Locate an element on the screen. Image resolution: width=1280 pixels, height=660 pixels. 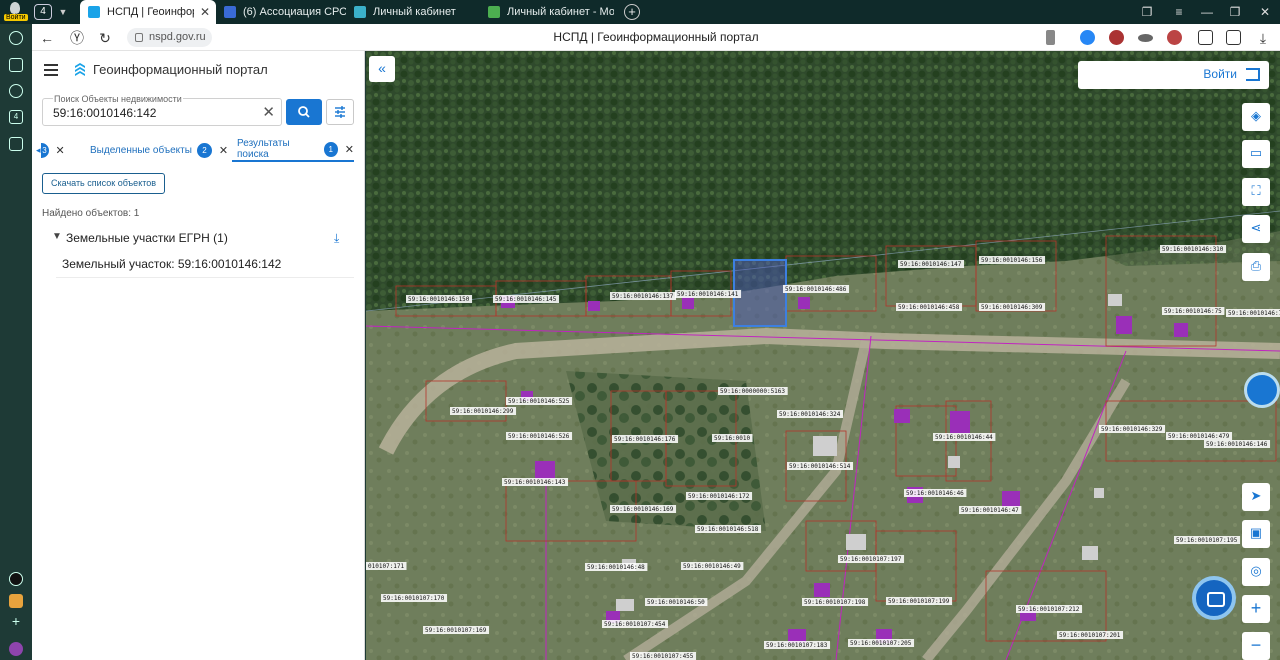
vk-extension-icon is located at coordinates (1087, 37).